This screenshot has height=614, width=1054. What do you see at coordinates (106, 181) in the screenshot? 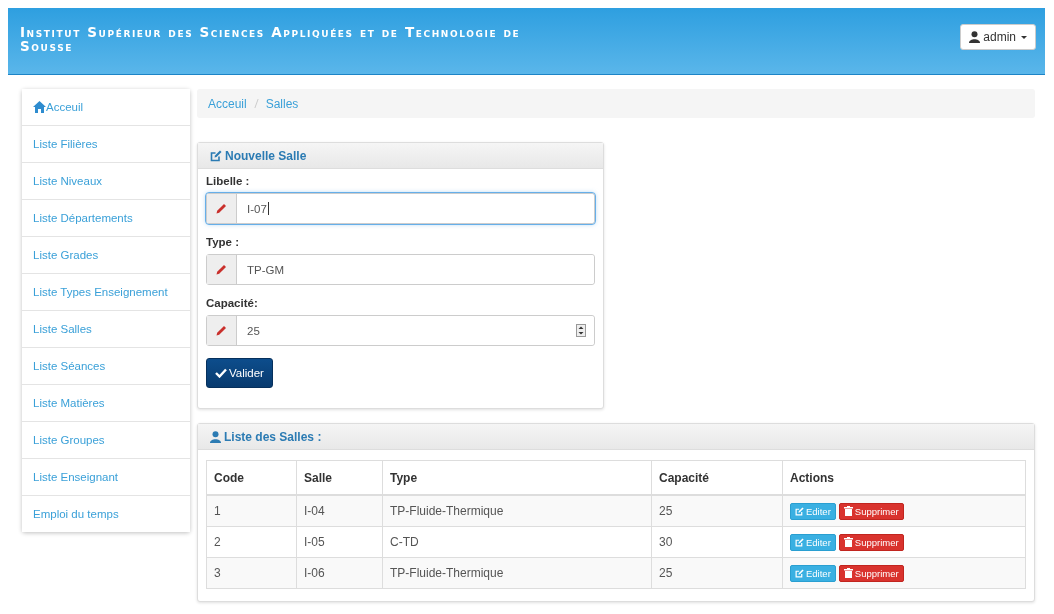
I see `sidebar-item: Liste Niveaux` at bounding box center [106, 181].